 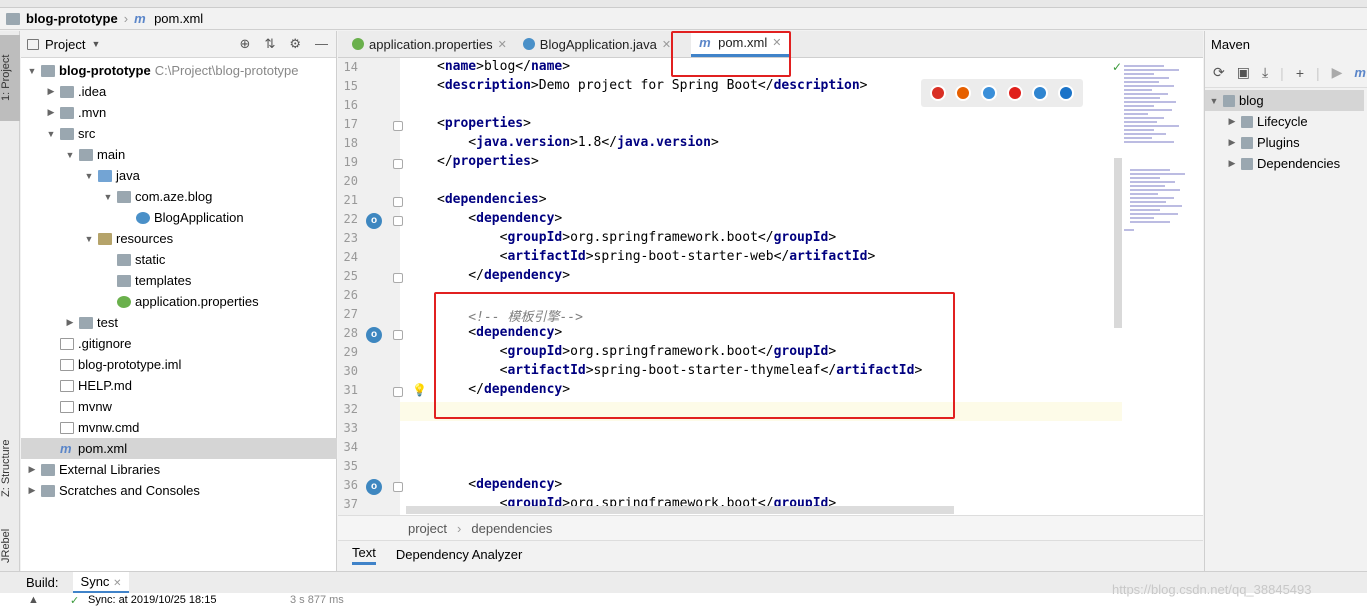 I want to click on project-tree-item: ▼ blog-prototype C:\Project\blog-prototype, so click(x=163, y=70).